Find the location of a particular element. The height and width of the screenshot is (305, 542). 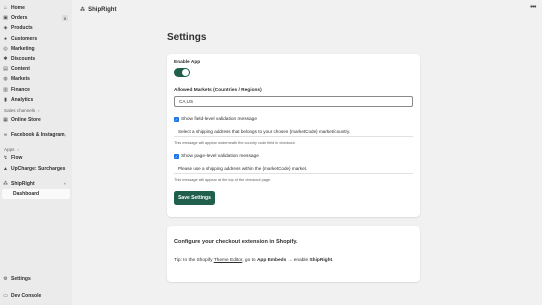

orders-icon: ▣ is located at coordinates (5, 18).